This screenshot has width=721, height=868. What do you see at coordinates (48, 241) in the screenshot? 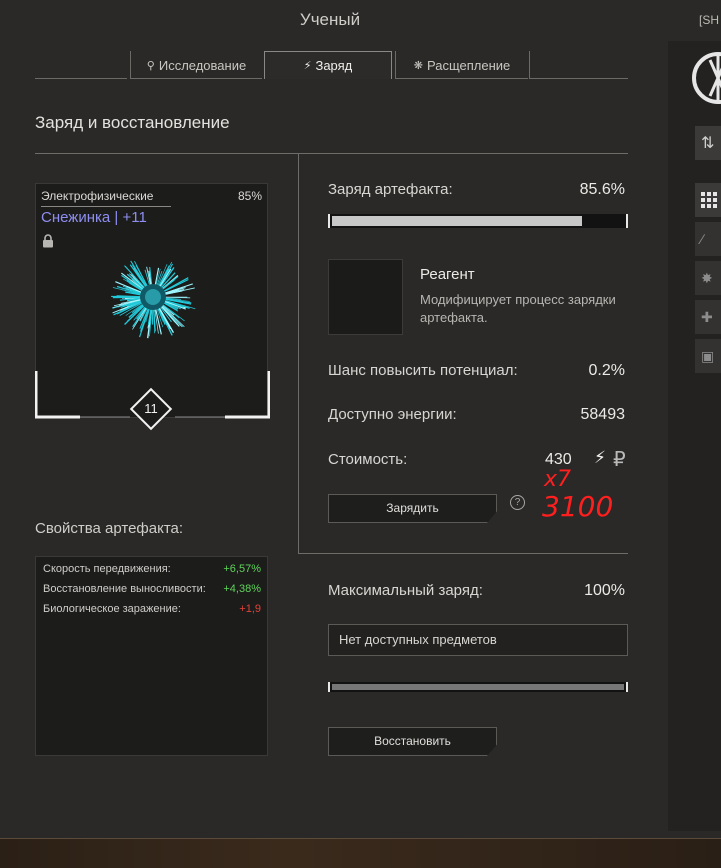
I see `lock-icon` at bounding box center [48, 241].